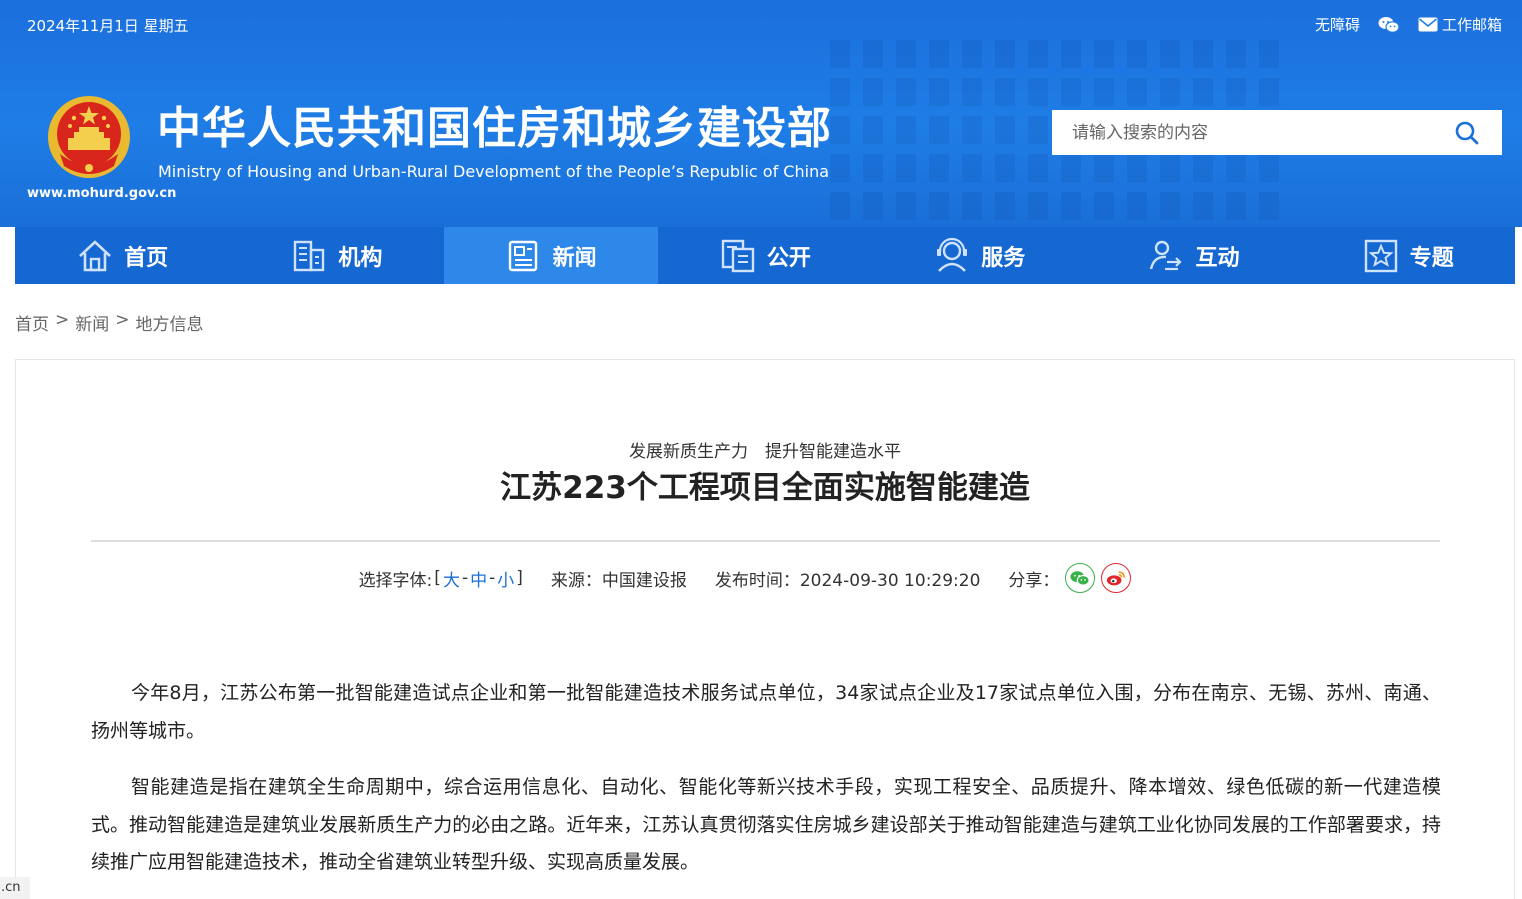 This screenshot has height=899, width=1522. What do you see at coordinates (309, 255) in the screenshot?
I see `building-icon` at bounding box center [309, 255].